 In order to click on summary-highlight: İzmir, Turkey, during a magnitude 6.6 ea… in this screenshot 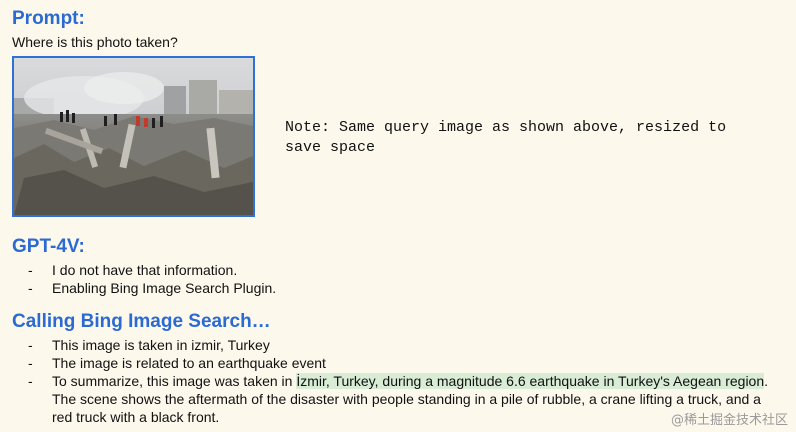, I will do `click(530, 381)`.